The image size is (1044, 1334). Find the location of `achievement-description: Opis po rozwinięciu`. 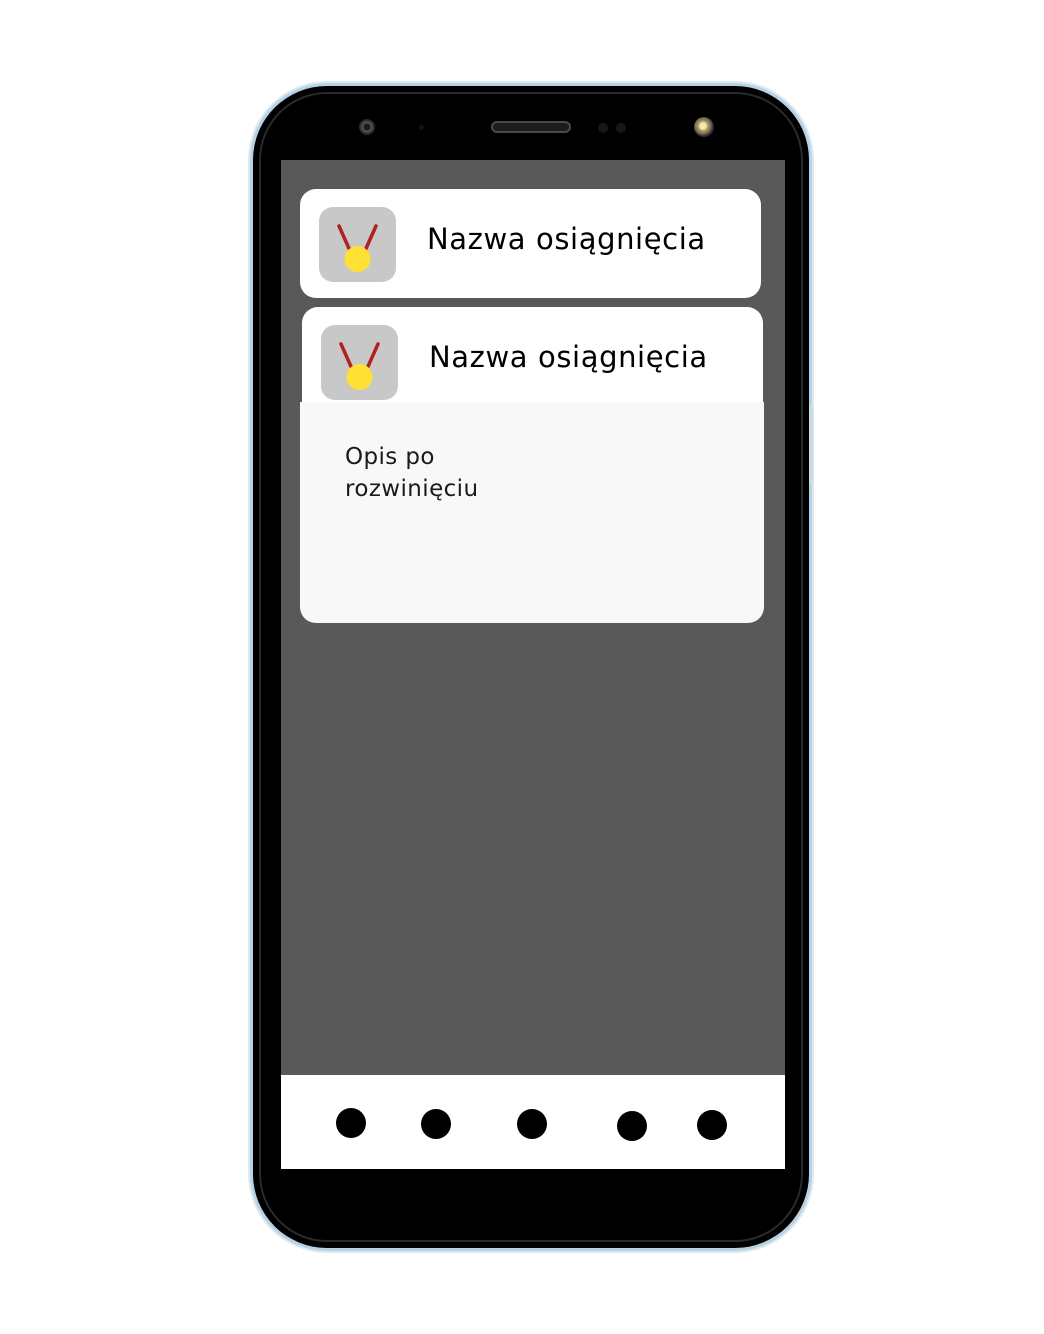

achievement-description: Opis po rozwinięciu is located at coordinates (412, 473).